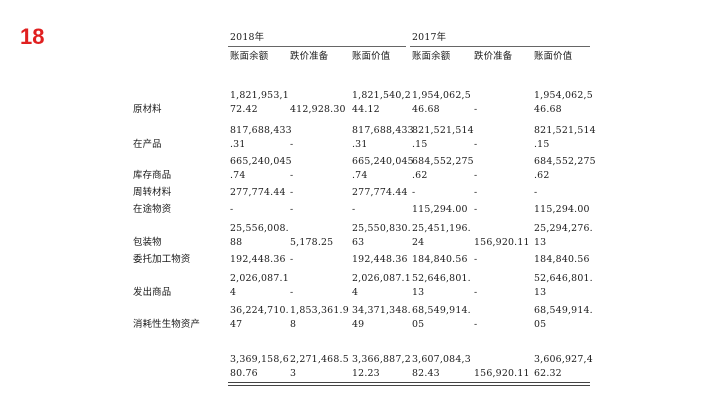 This screenshot has height=405, width=720. Describe the element at coordinates (409, 385) in the screenshot. I see `total-rule-bottom` at that location.